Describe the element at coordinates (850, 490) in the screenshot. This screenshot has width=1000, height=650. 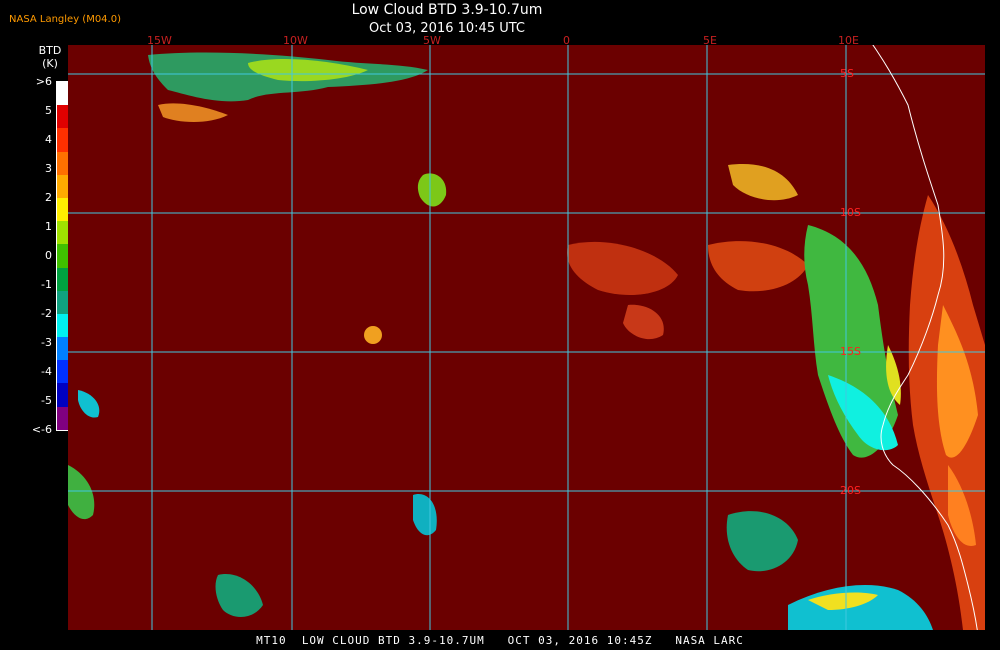
I see `latitude-label: 20S` at that location.